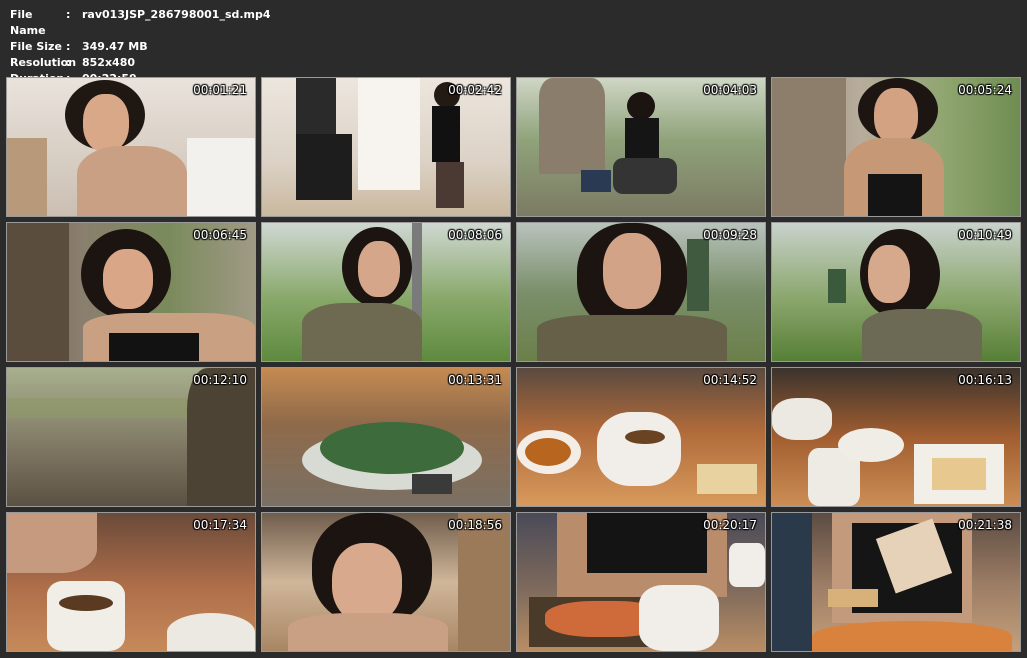 This screenshot has height=658, width=1027. Describe the element at coordinates (475, 235) in the screenshot. I see `timestamp: 00:08:06` at that location.